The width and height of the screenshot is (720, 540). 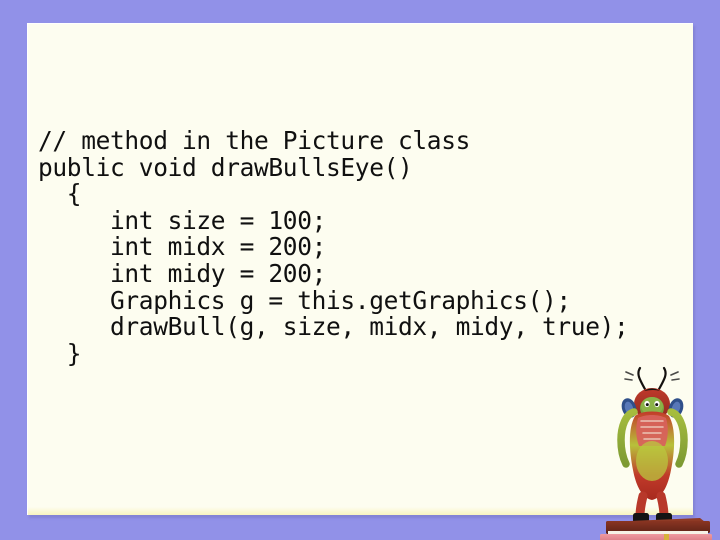 What do you see at coordinates (656, 537) in the screenshot?
I see `book-middle` at bounding box center [656, 537].